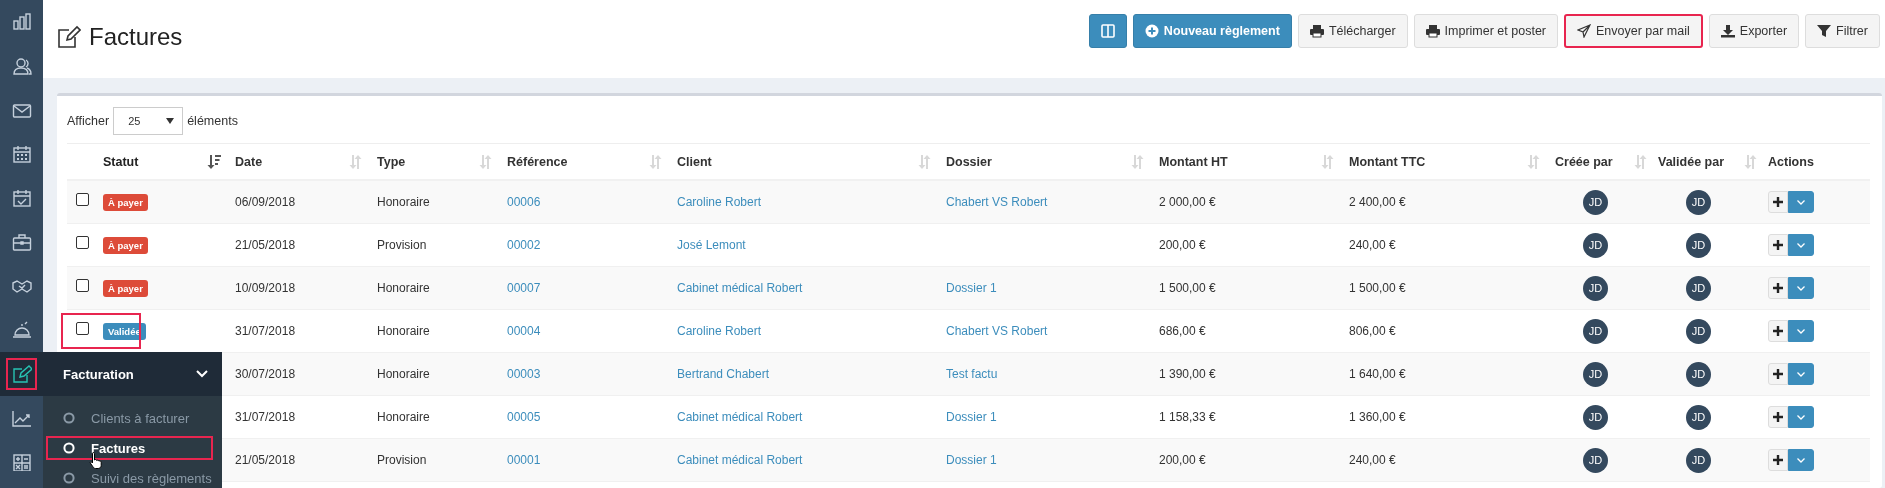 This screenshot has width=1885, height=488. What do you see at coordinates (711, 245) in the screenshot?
I see `table-link: José Lemont` at bounding box center [711, 245].